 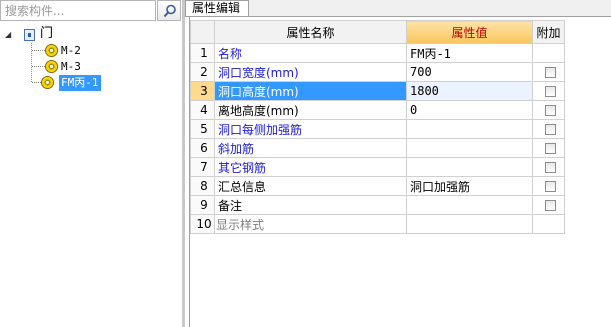 What do you see at coordinates (310, 53) in the screenshot?
I see `property-name: 名称` at bounding box center [310, 53].